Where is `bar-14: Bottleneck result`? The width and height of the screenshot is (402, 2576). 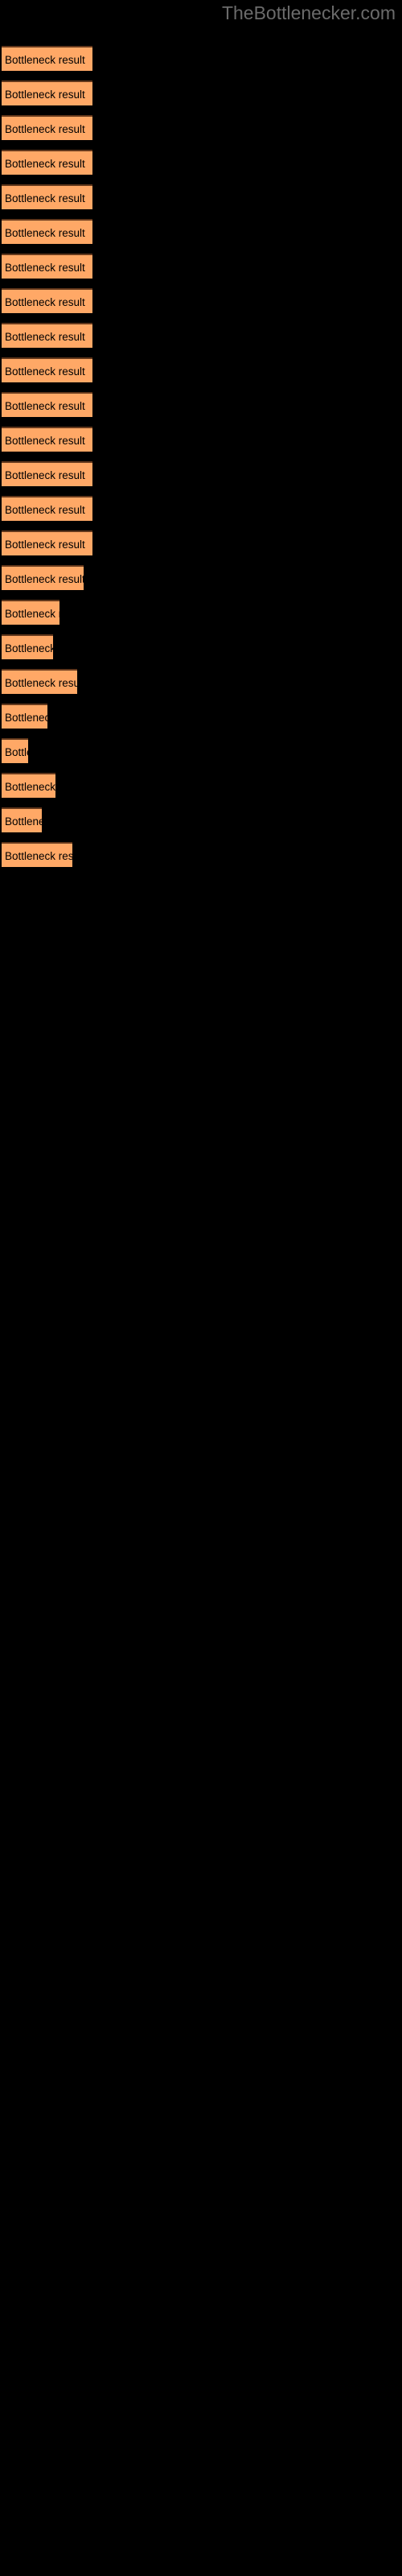 bar-14: Bottleneck result is located at coordinates (47, 508).